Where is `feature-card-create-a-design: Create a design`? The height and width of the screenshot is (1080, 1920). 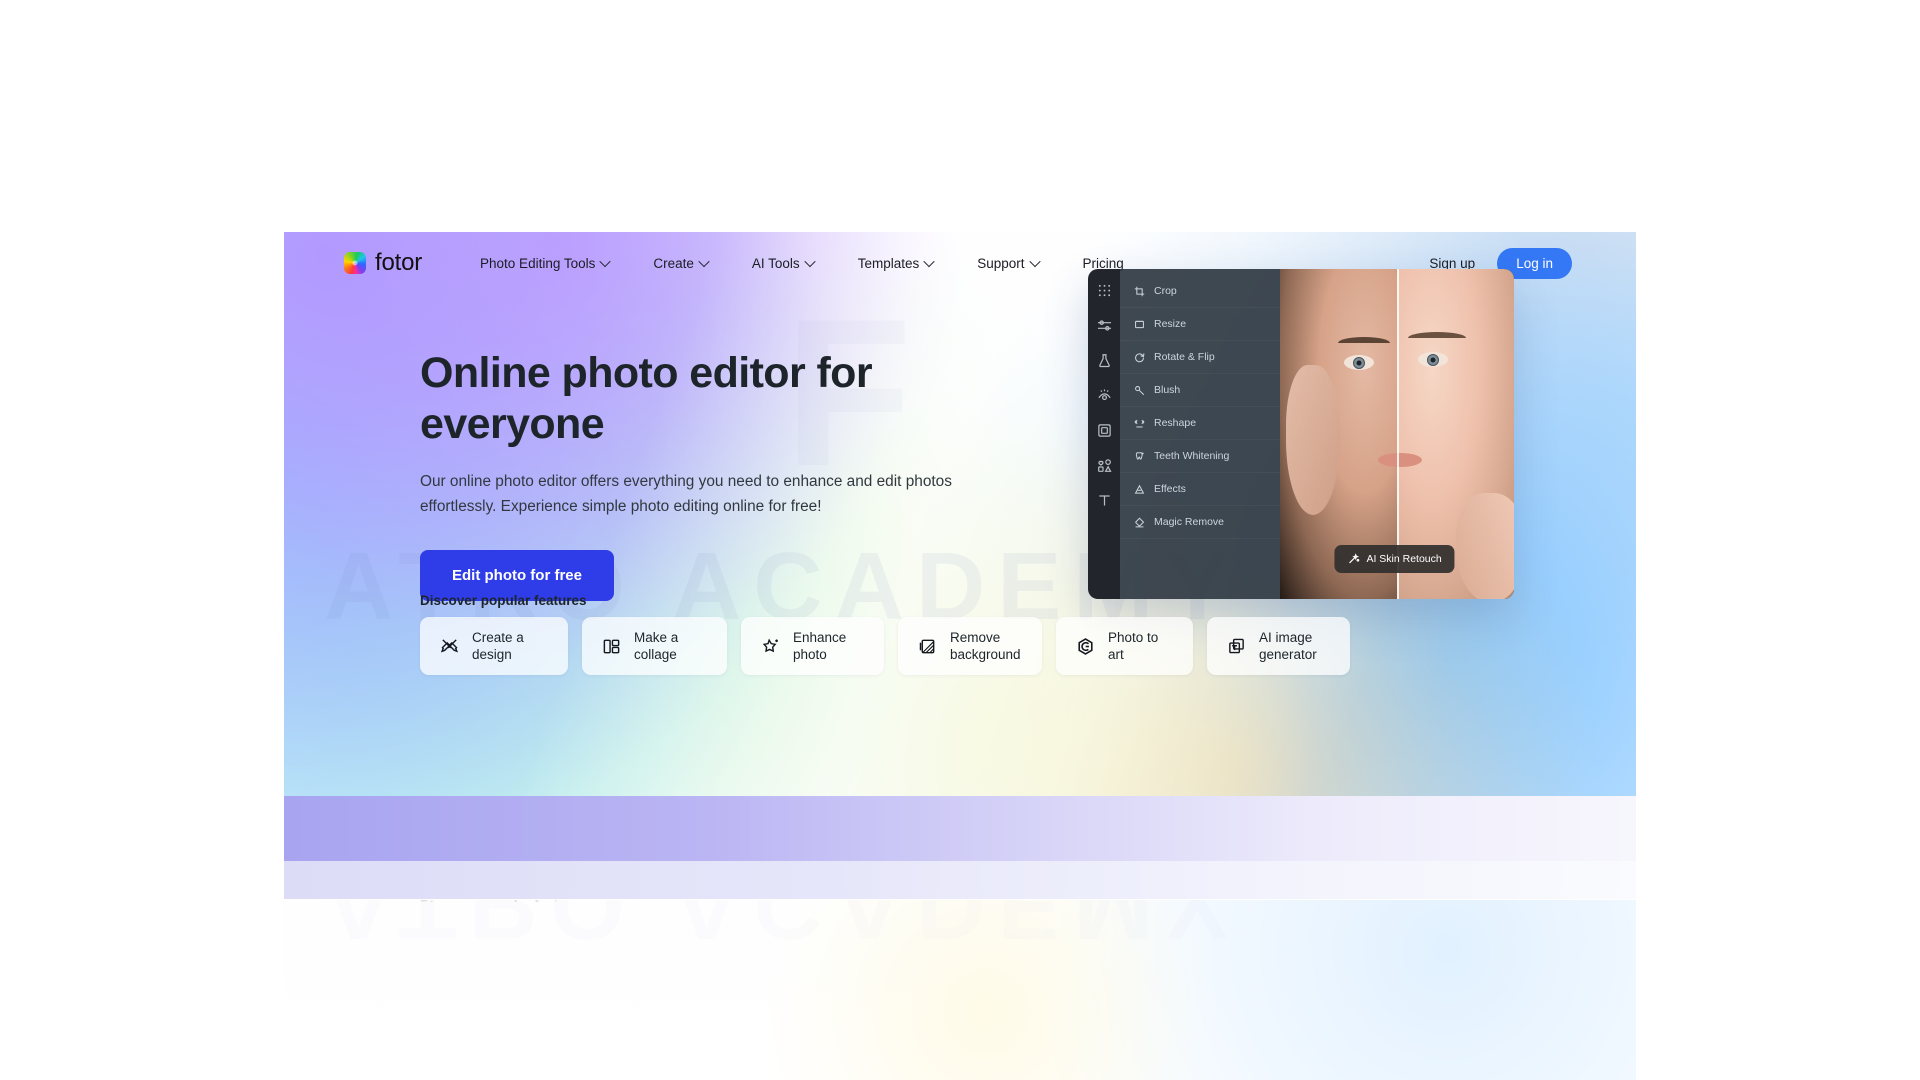 feature-card-create-a-design: Create a design is located at coordinates (494, 646).